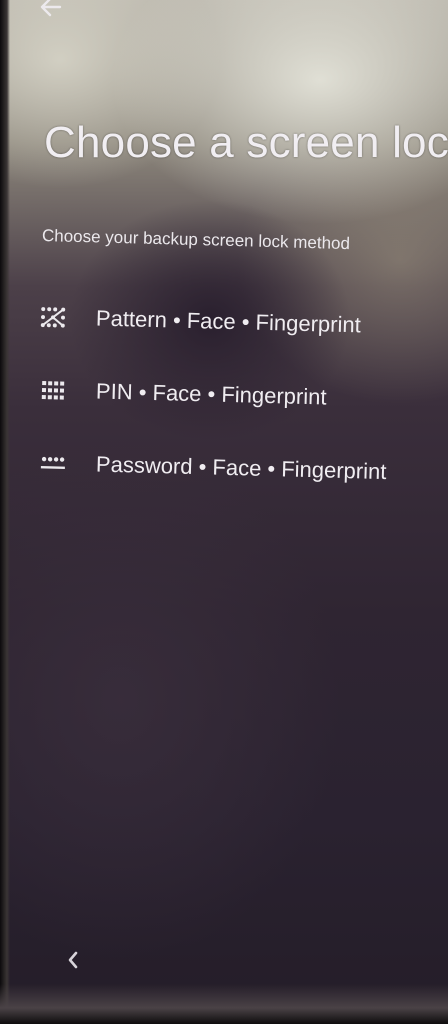 This screenshot has height=1024, width=448. Describe the element at coordinates (241, 468) in the screenshot. I see `option-label: Password • Face • Fingerprint` at that location.